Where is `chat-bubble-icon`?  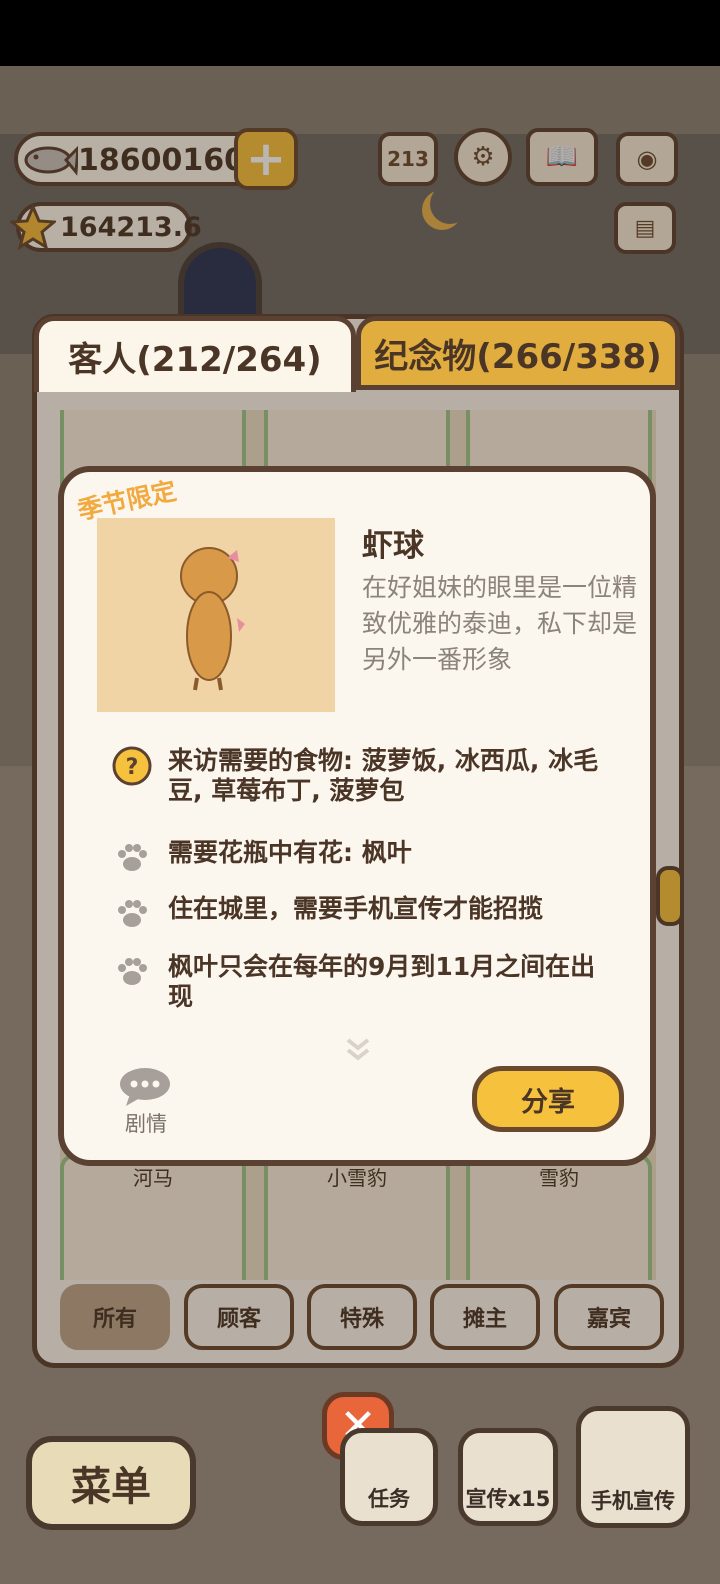 chat-bubble-icon is located at coordinates (145, 1087).